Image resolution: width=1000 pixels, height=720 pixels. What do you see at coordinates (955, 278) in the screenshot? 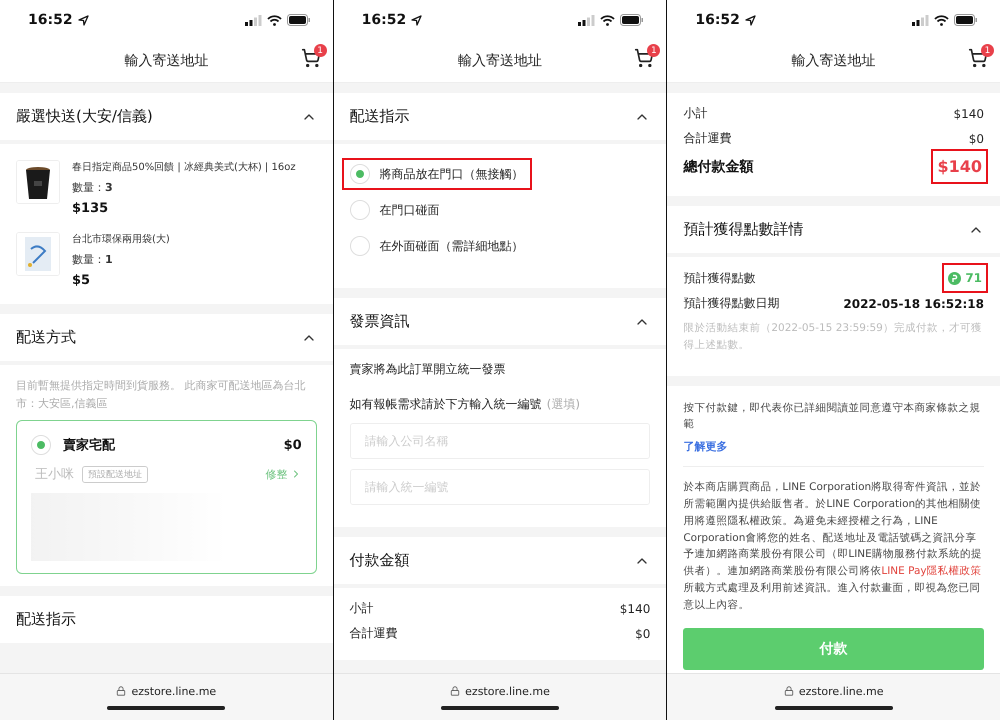
I see `points-coin-icon` at bounding box center [955, 278].